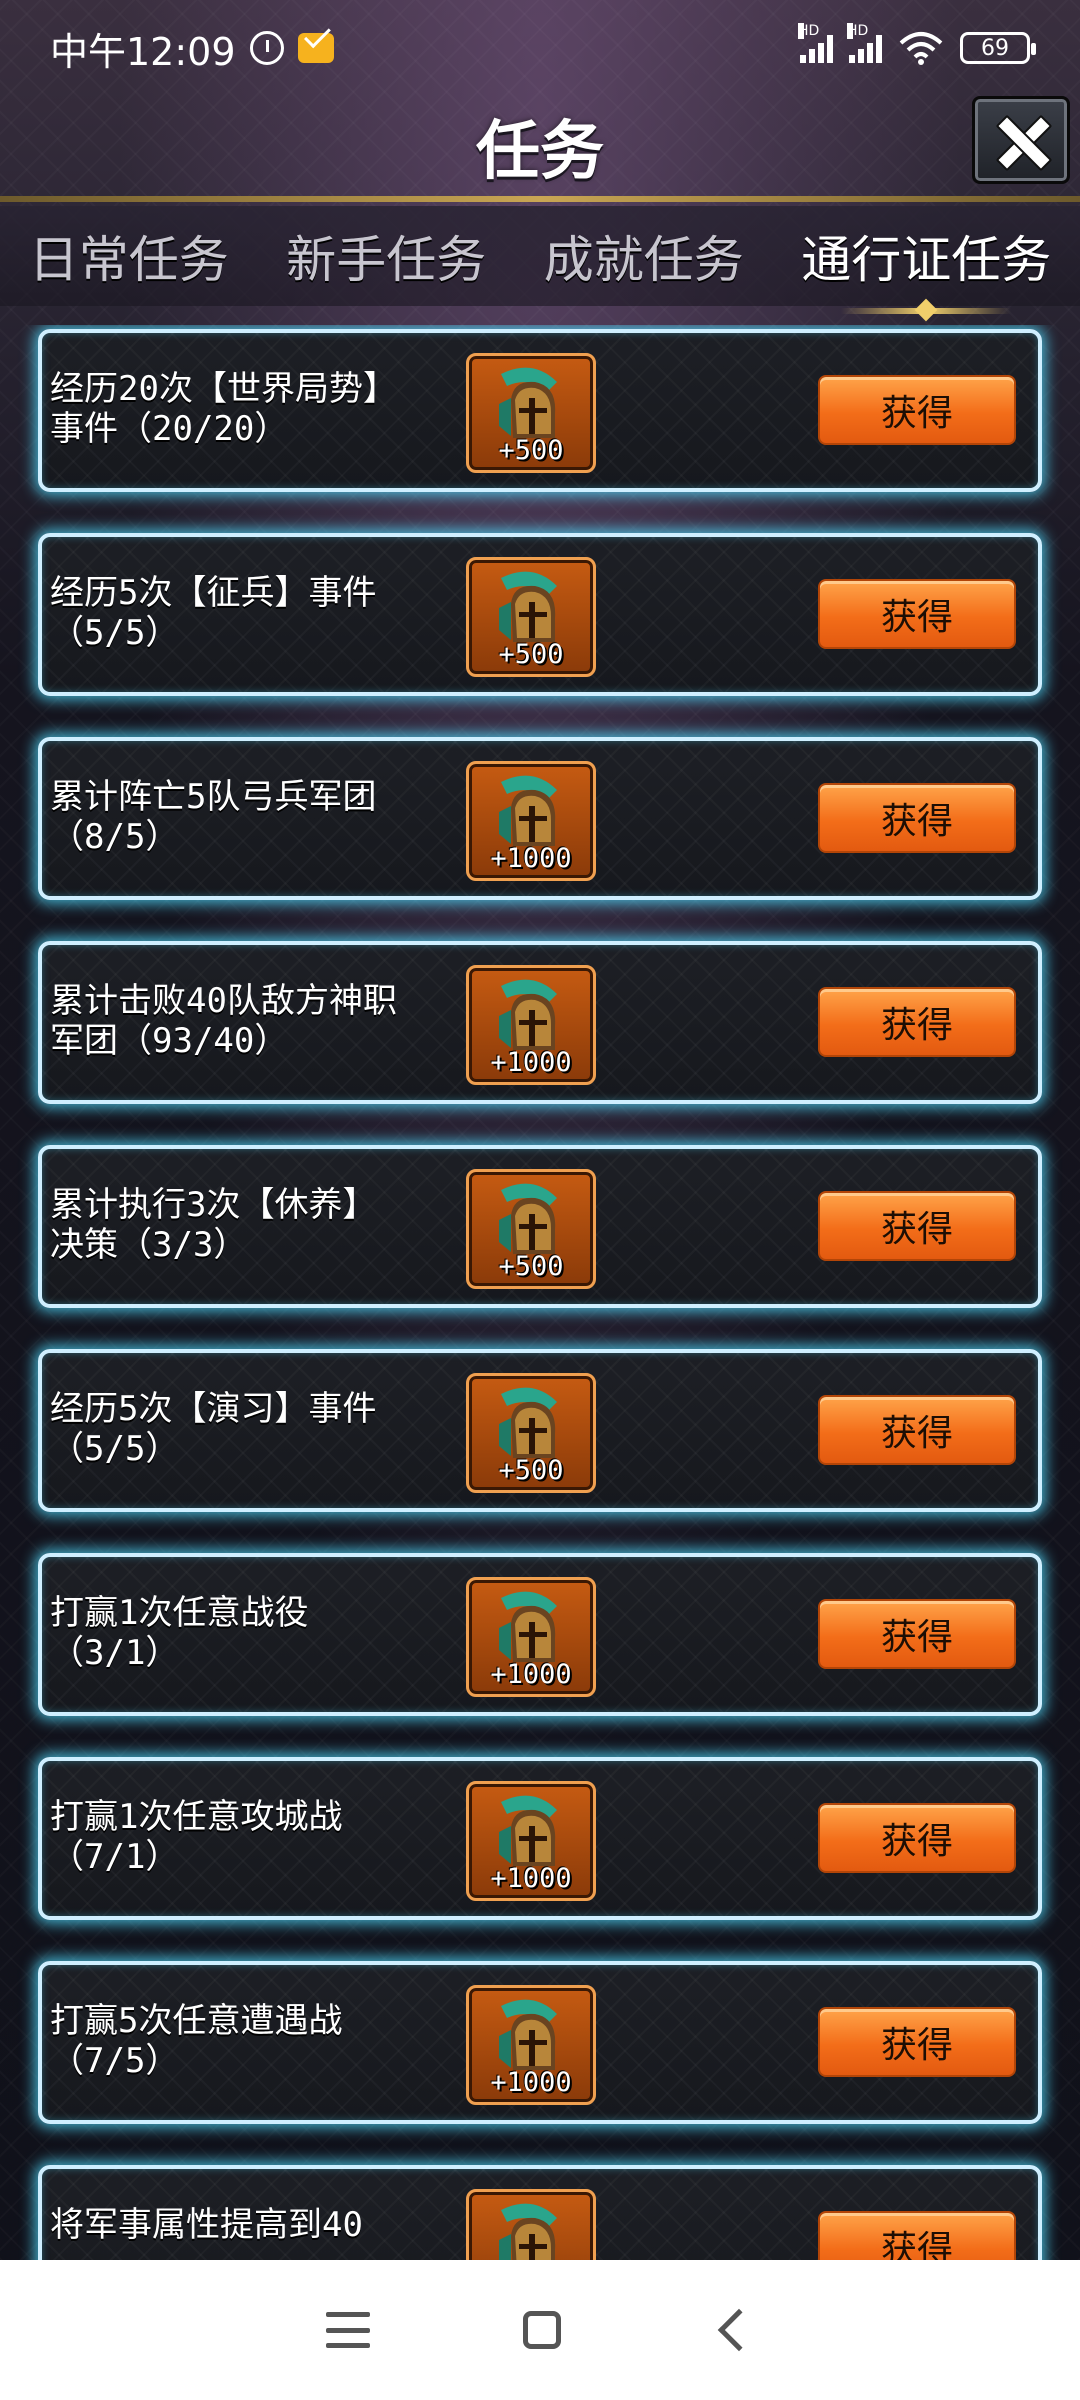 The width and height of the screenshot is (1080, 2400). I want to click on task-description: 经历5次【征兵】事件 （5/5）, so click(260, 613).